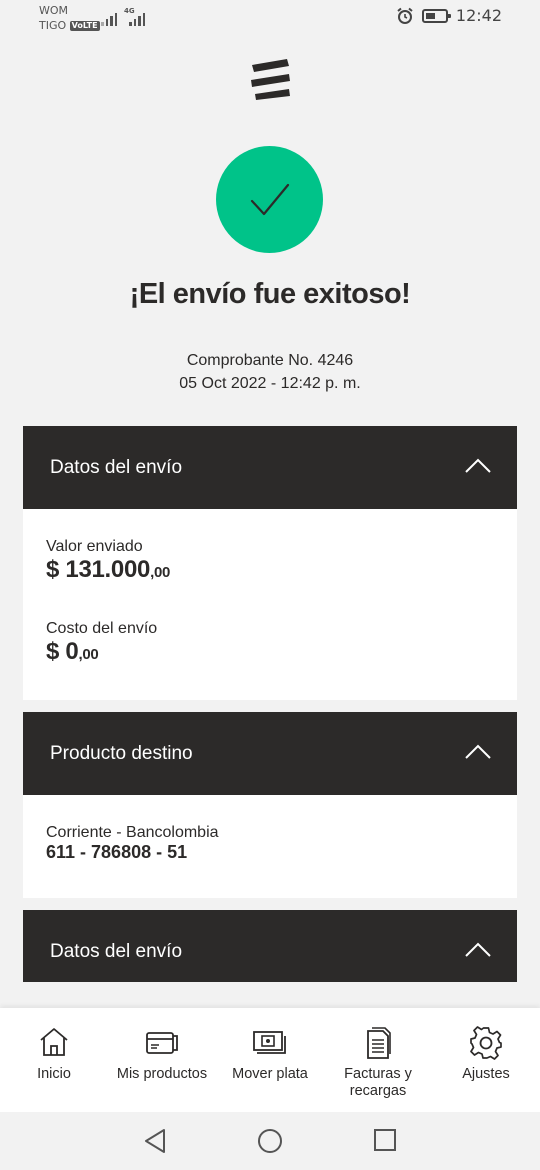 Image resolution: width=540 pixels, height=1170 pixels. What do you see at coordinates (486, 1074) in the screenshot?
I see `nav-label: Ajustes` at bounding box center [486, 1074].